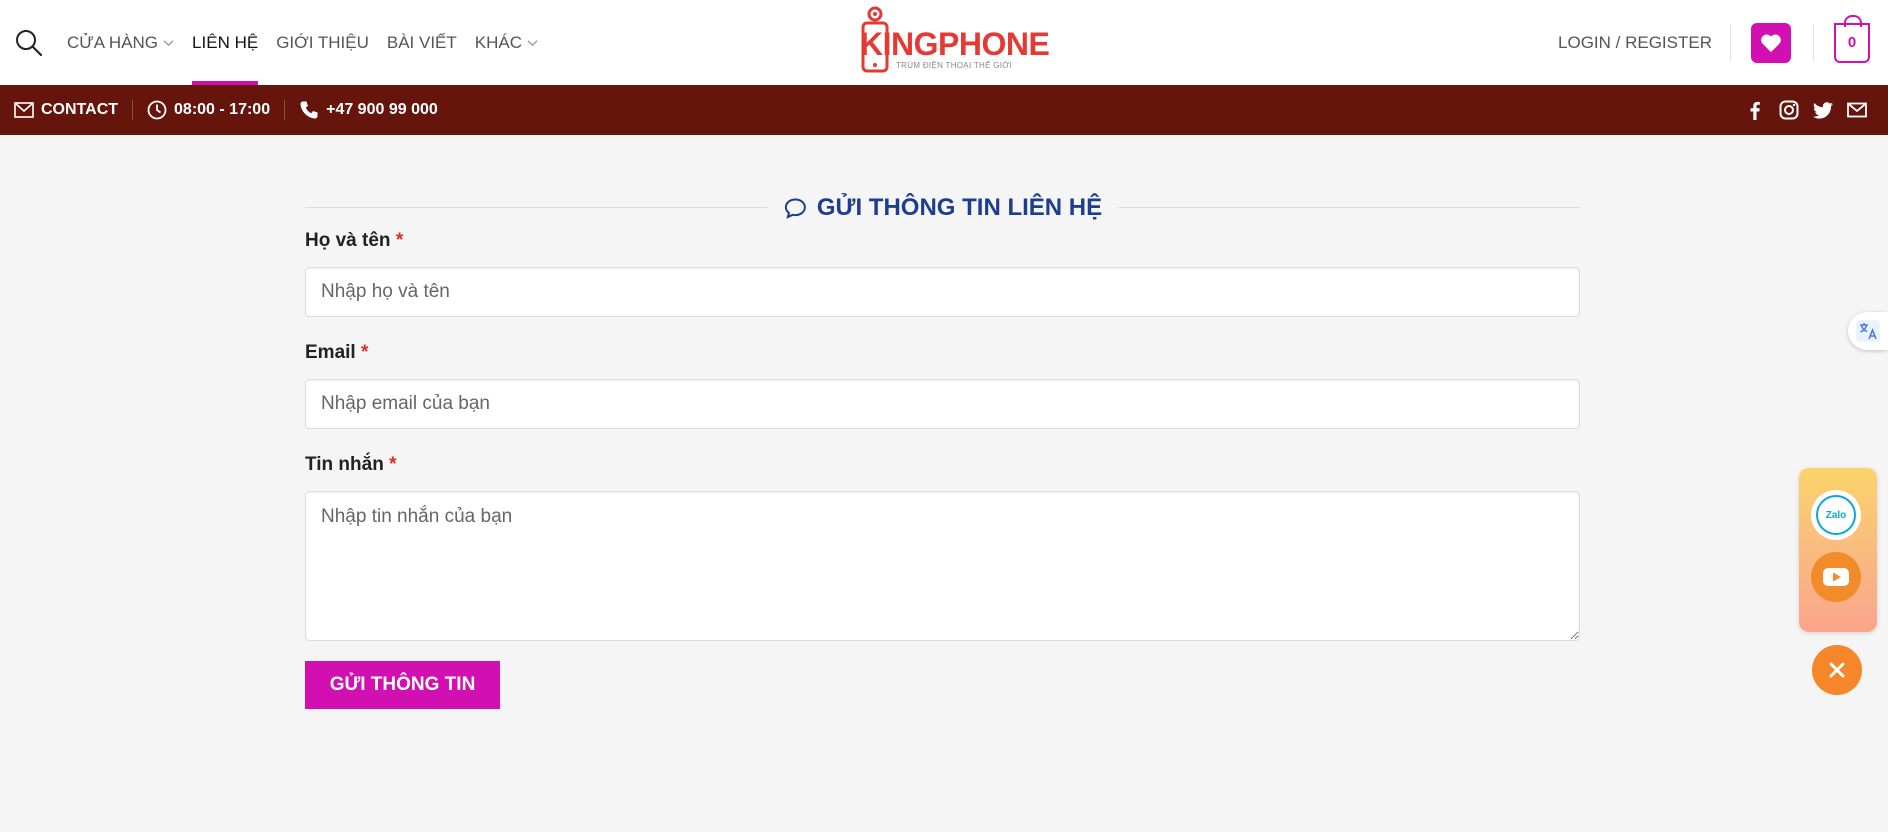 The height and width of the screenshot is (832, 1888). Describe the element at coordinates (942, 566) in the screenshot. I see `message-field` at that location.